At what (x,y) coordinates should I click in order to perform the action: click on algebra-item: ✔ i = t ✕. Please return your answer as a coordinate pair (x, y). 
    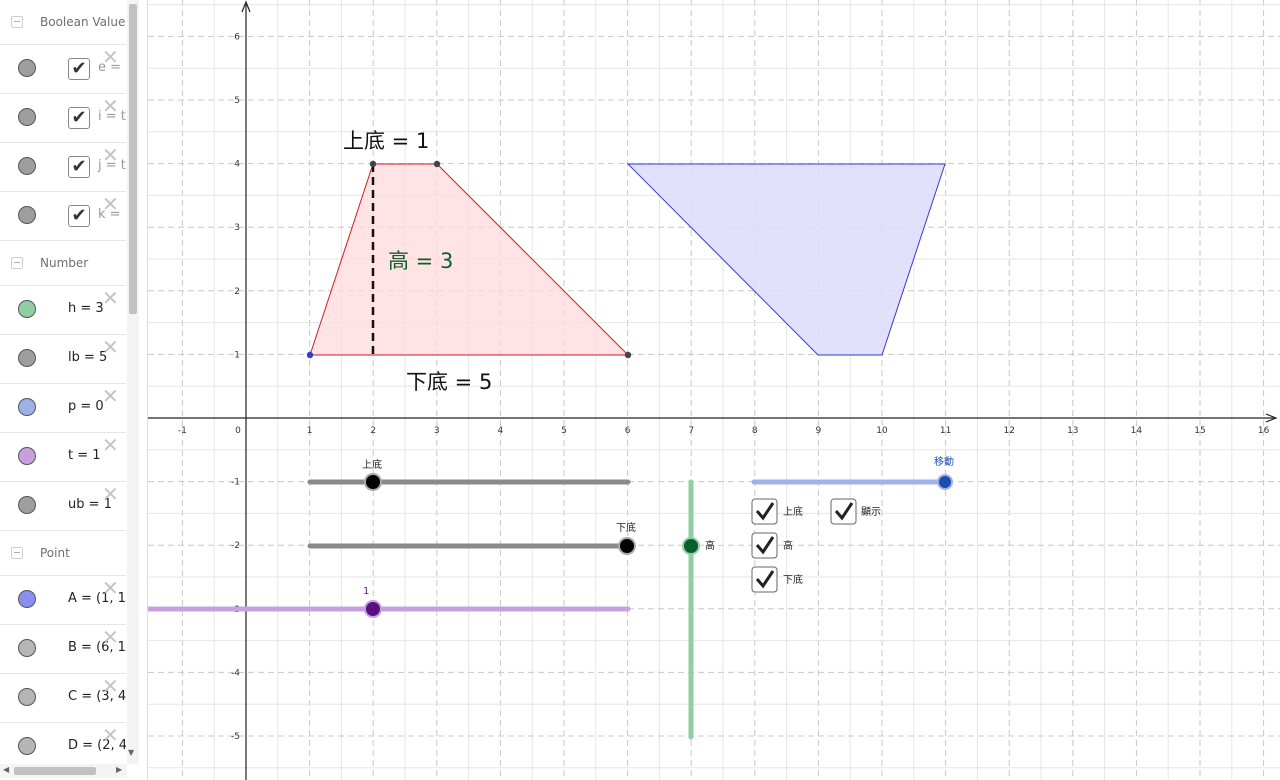
    Looking at the image, I should click on (63, 118).